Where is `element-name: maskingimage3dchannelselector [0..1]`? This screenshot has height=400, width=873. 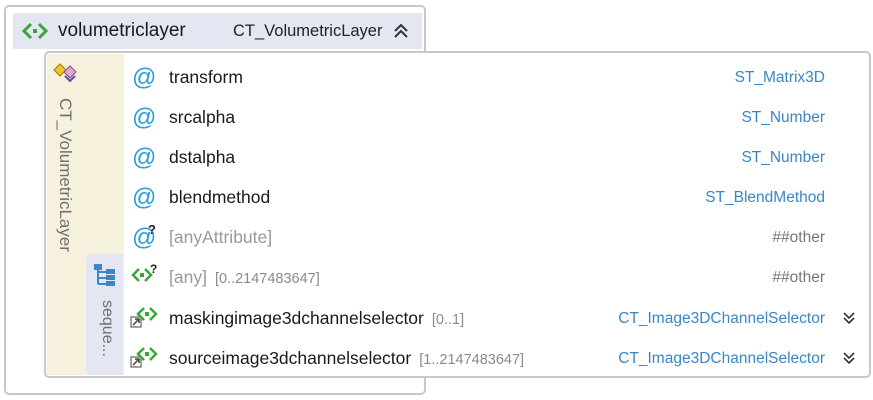 element-name: maskingimage3dchannelselector [0..1] is located at coordinates (317, 318).